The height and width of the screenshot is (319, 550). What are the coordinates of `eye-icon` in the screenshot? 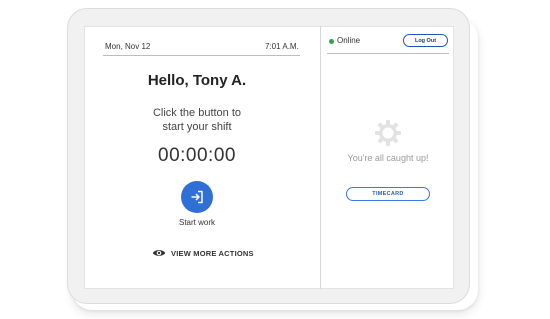 It's located at (159, 253).